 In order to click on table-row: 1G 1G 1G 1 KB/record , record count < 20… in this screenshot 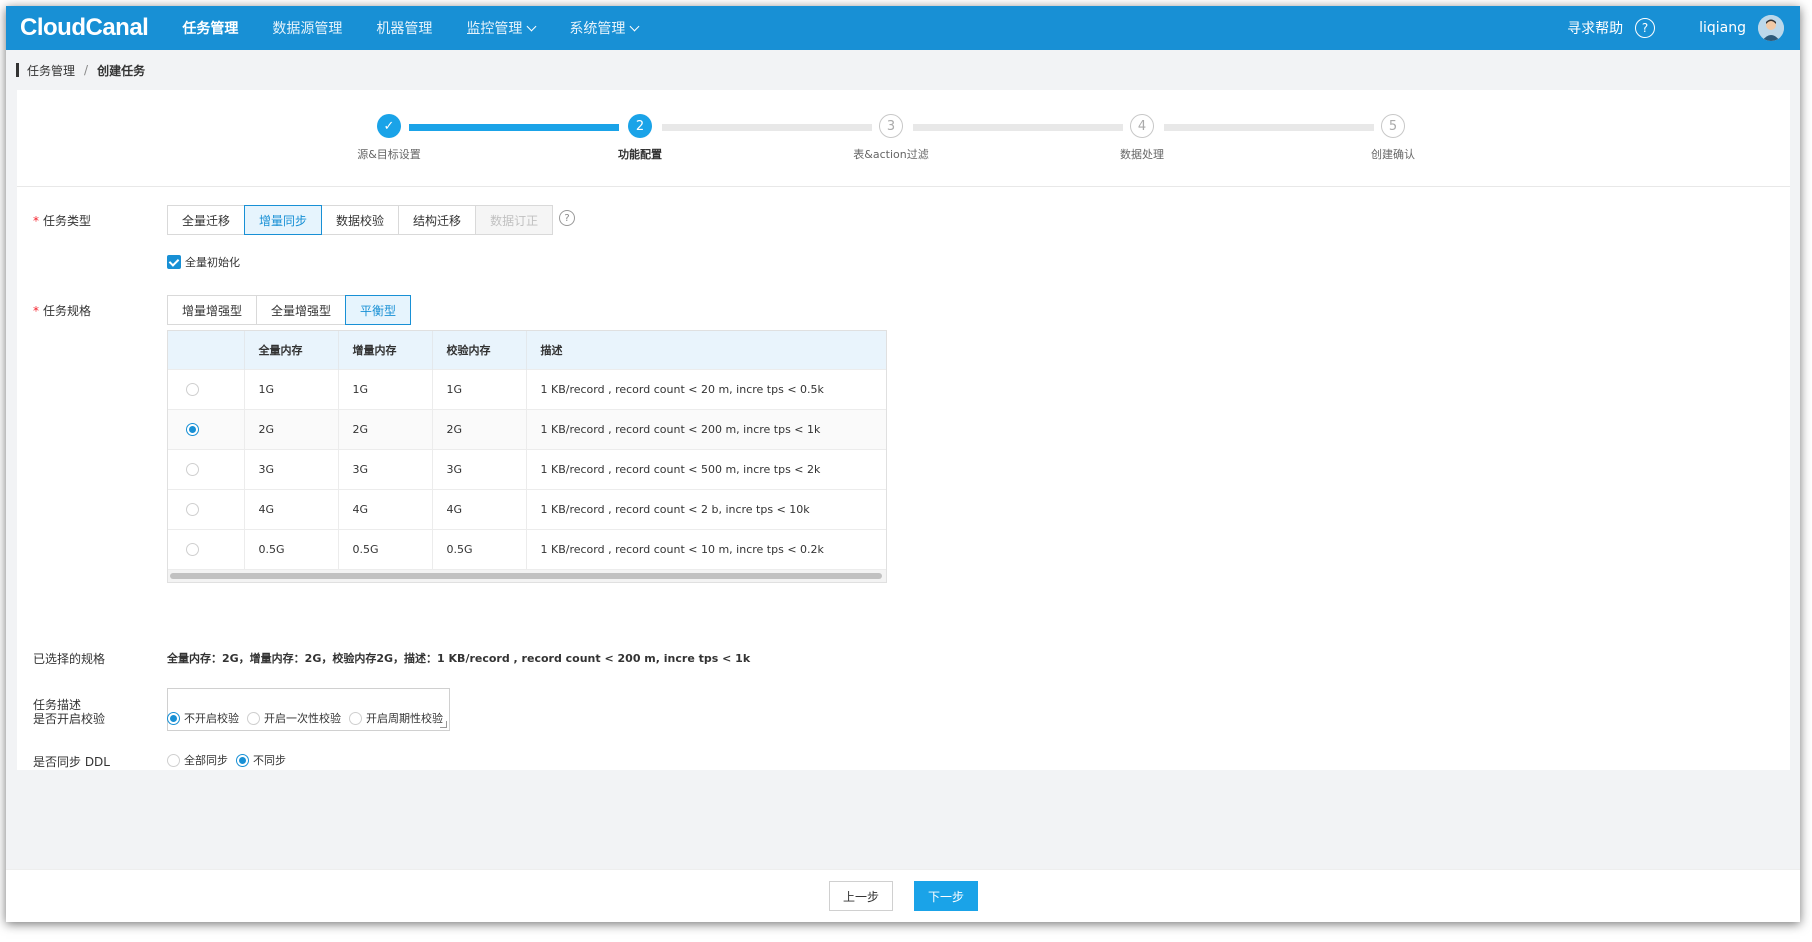, I will do `click(527, 389)`.